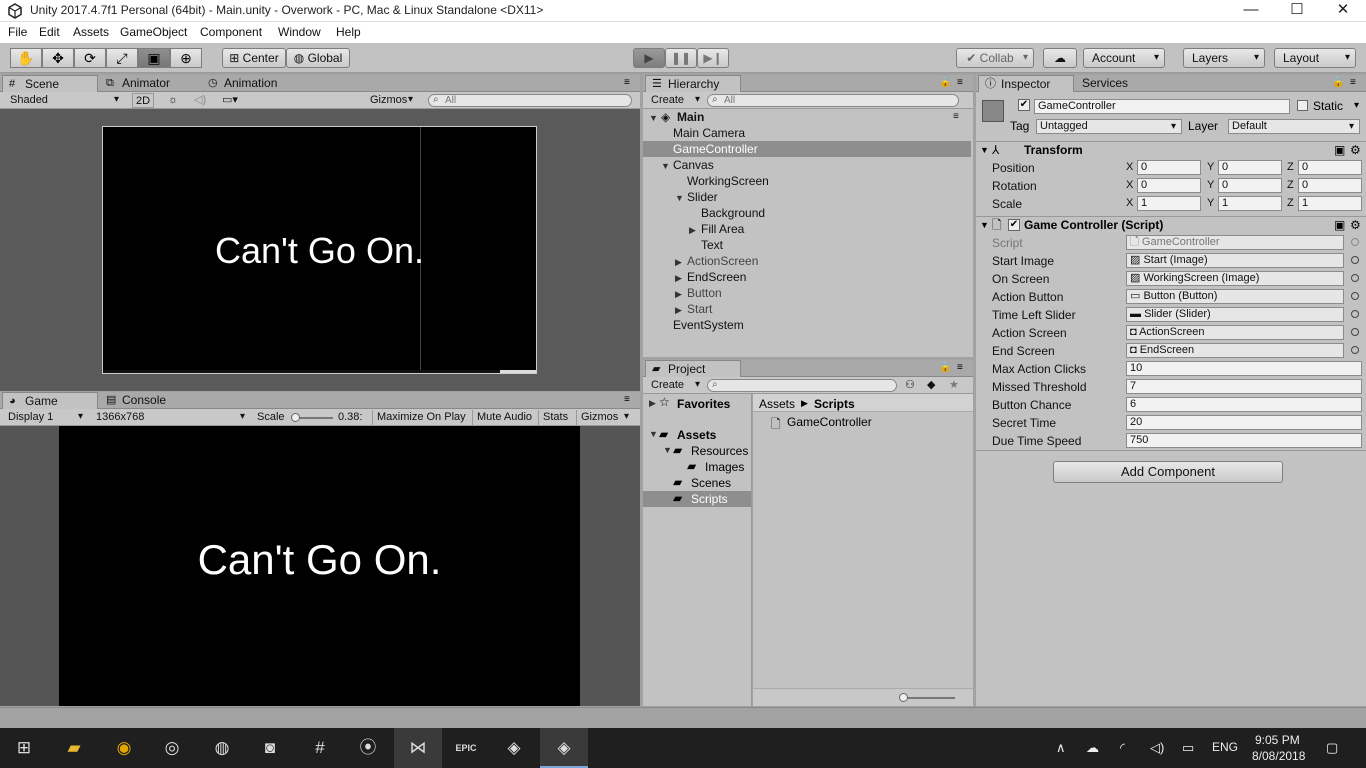 The image size is (1366, 768). What do you see at coordinates (1171, 150) in the screenshot?
I see `transform-header: ▼ ⅄ Transform ▣ ⚙` at bounding box center [1171, 150].